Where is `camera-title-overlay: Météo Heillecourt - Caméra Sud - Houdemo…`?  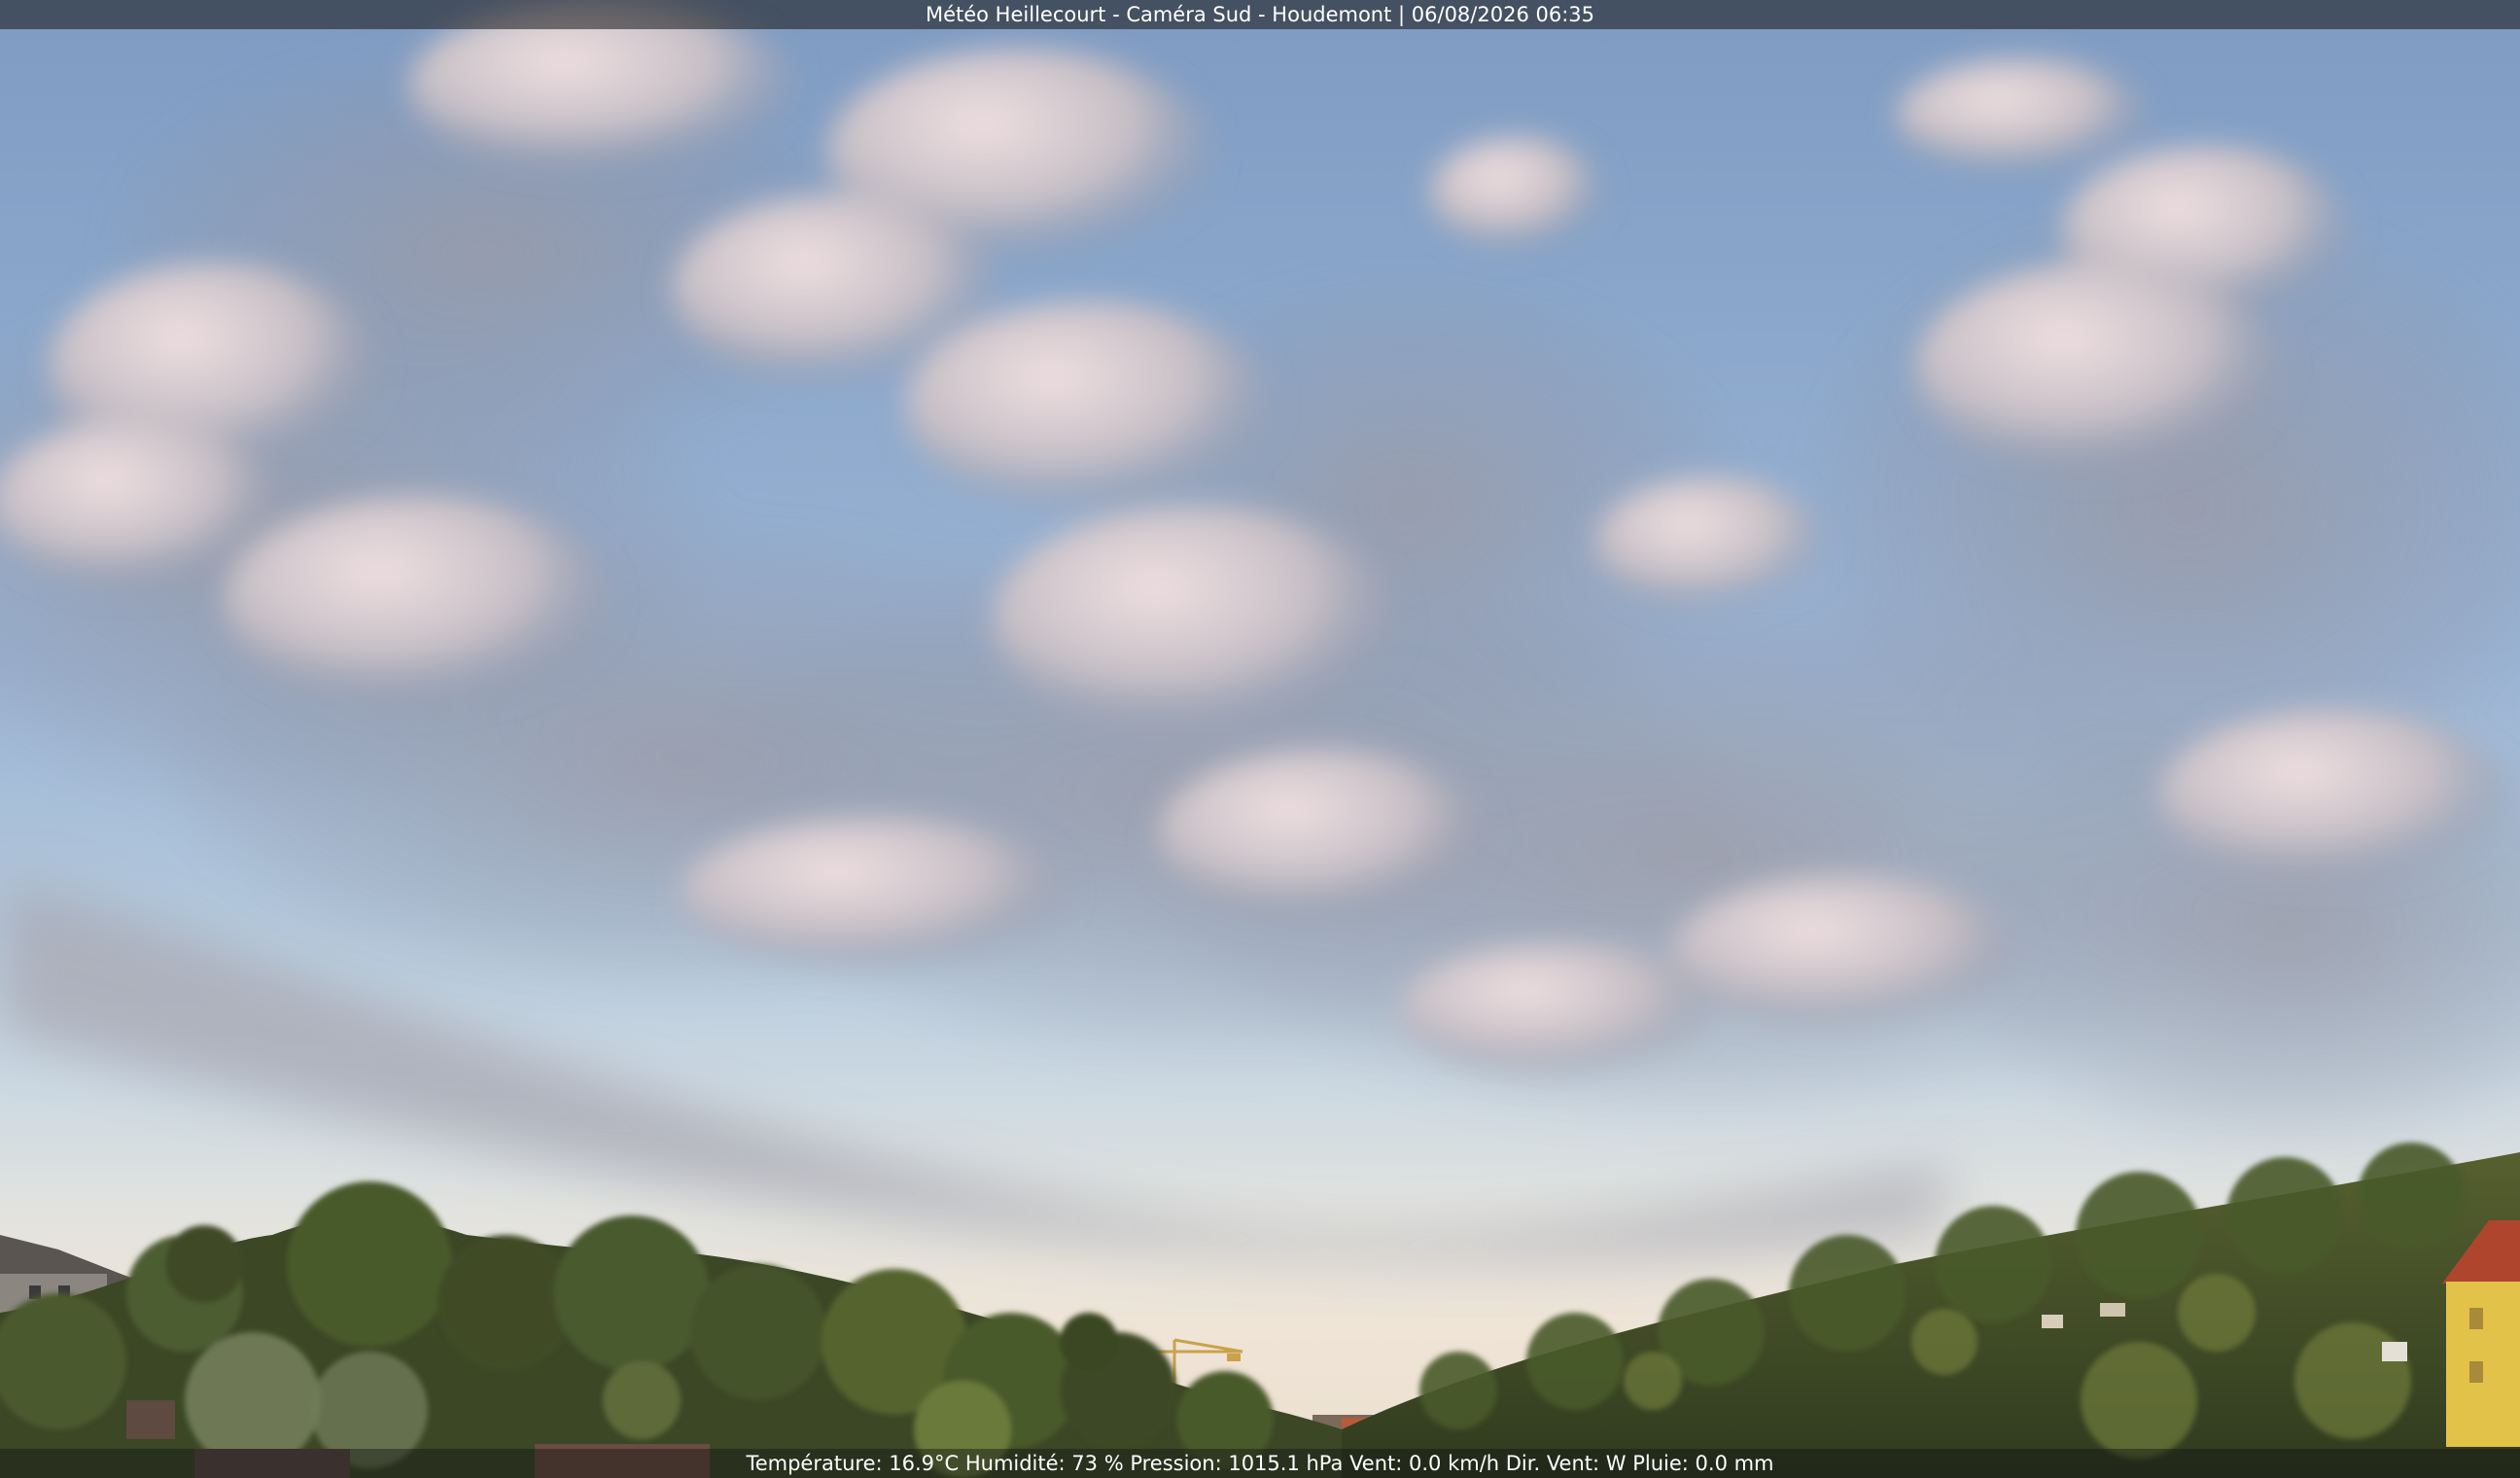
camera-title-overlay: Météo Heillecourt - Caméra Sud - Houdemo… is located at coordinates (1260, 14).